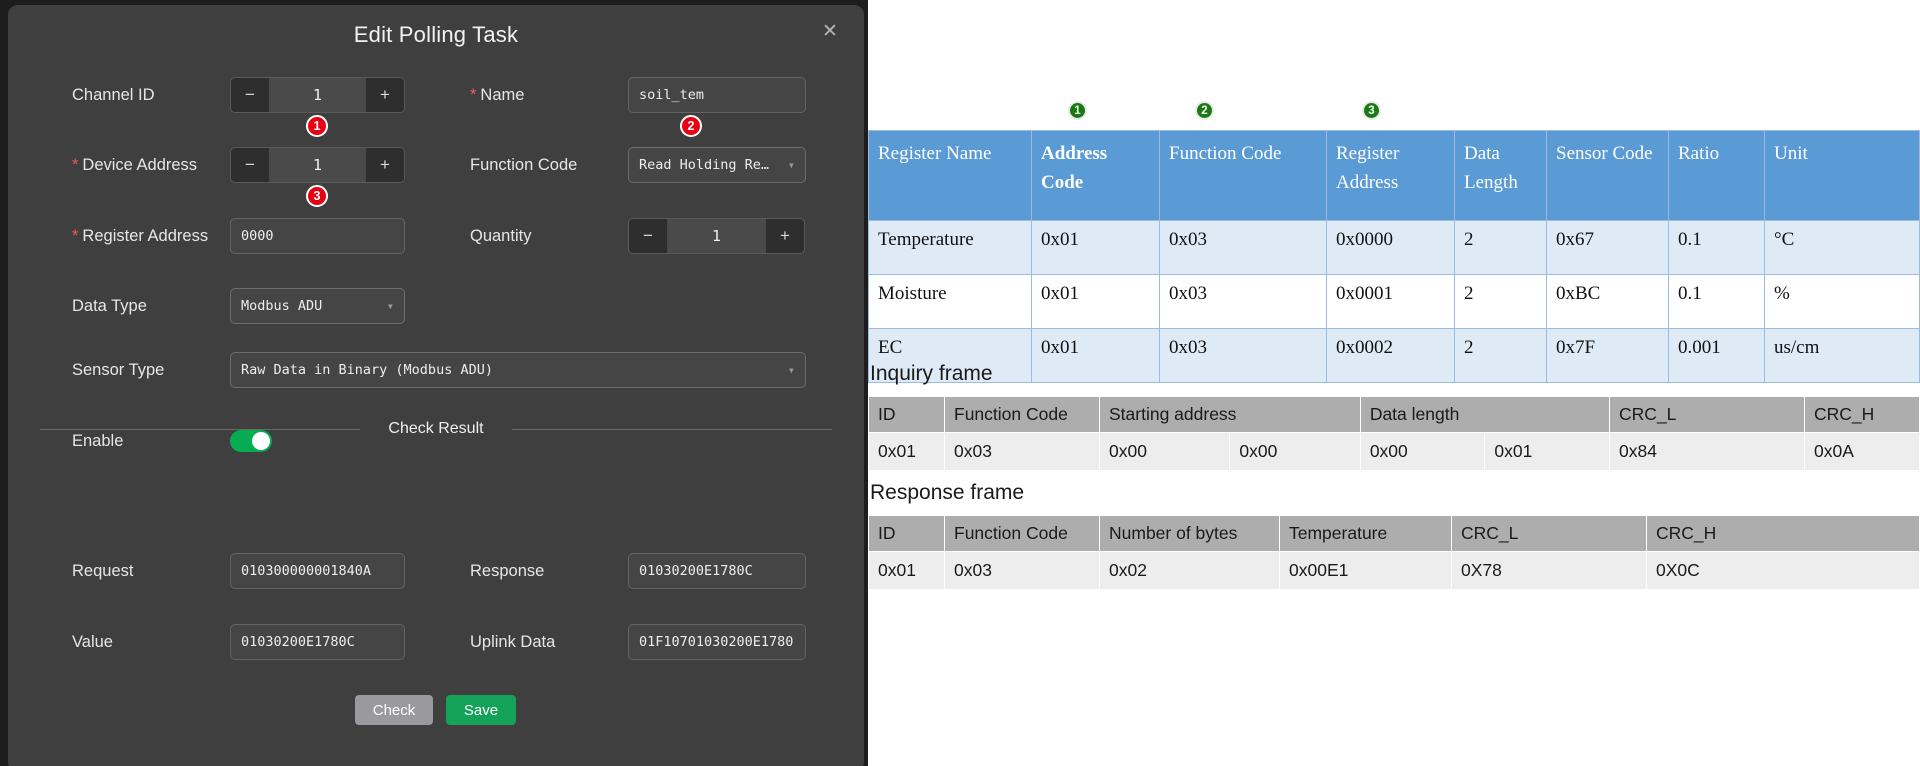 This screenshot has width=1920, height=766. I want to click on response-label: Response, so click(507, 571).